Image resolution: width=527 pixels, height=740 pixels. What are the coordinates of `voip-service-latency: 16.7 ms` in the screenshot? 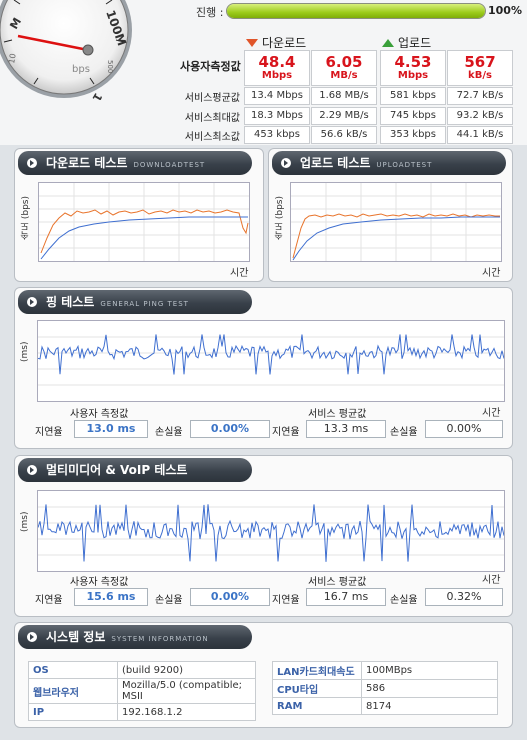 It's located at (346, 597).